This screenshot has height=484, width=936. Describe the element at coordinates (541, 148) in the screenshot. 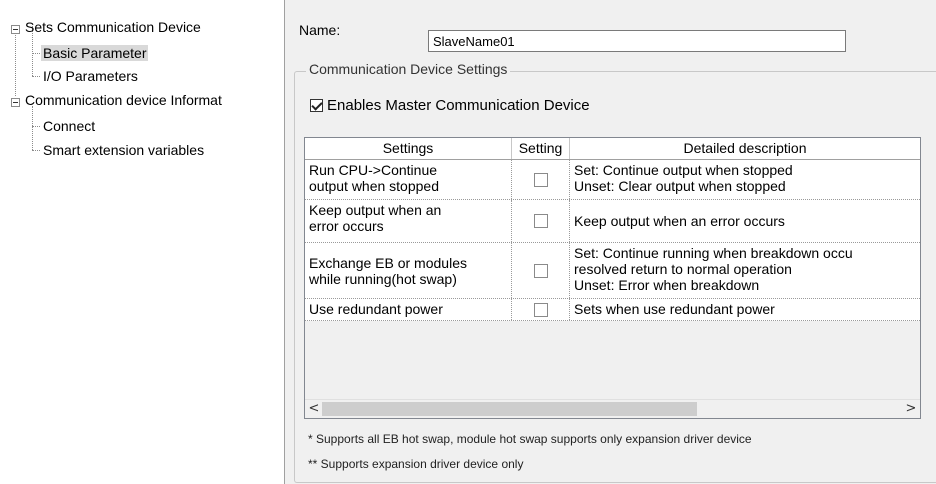

I see `column-header-setting: Setting` at that location.